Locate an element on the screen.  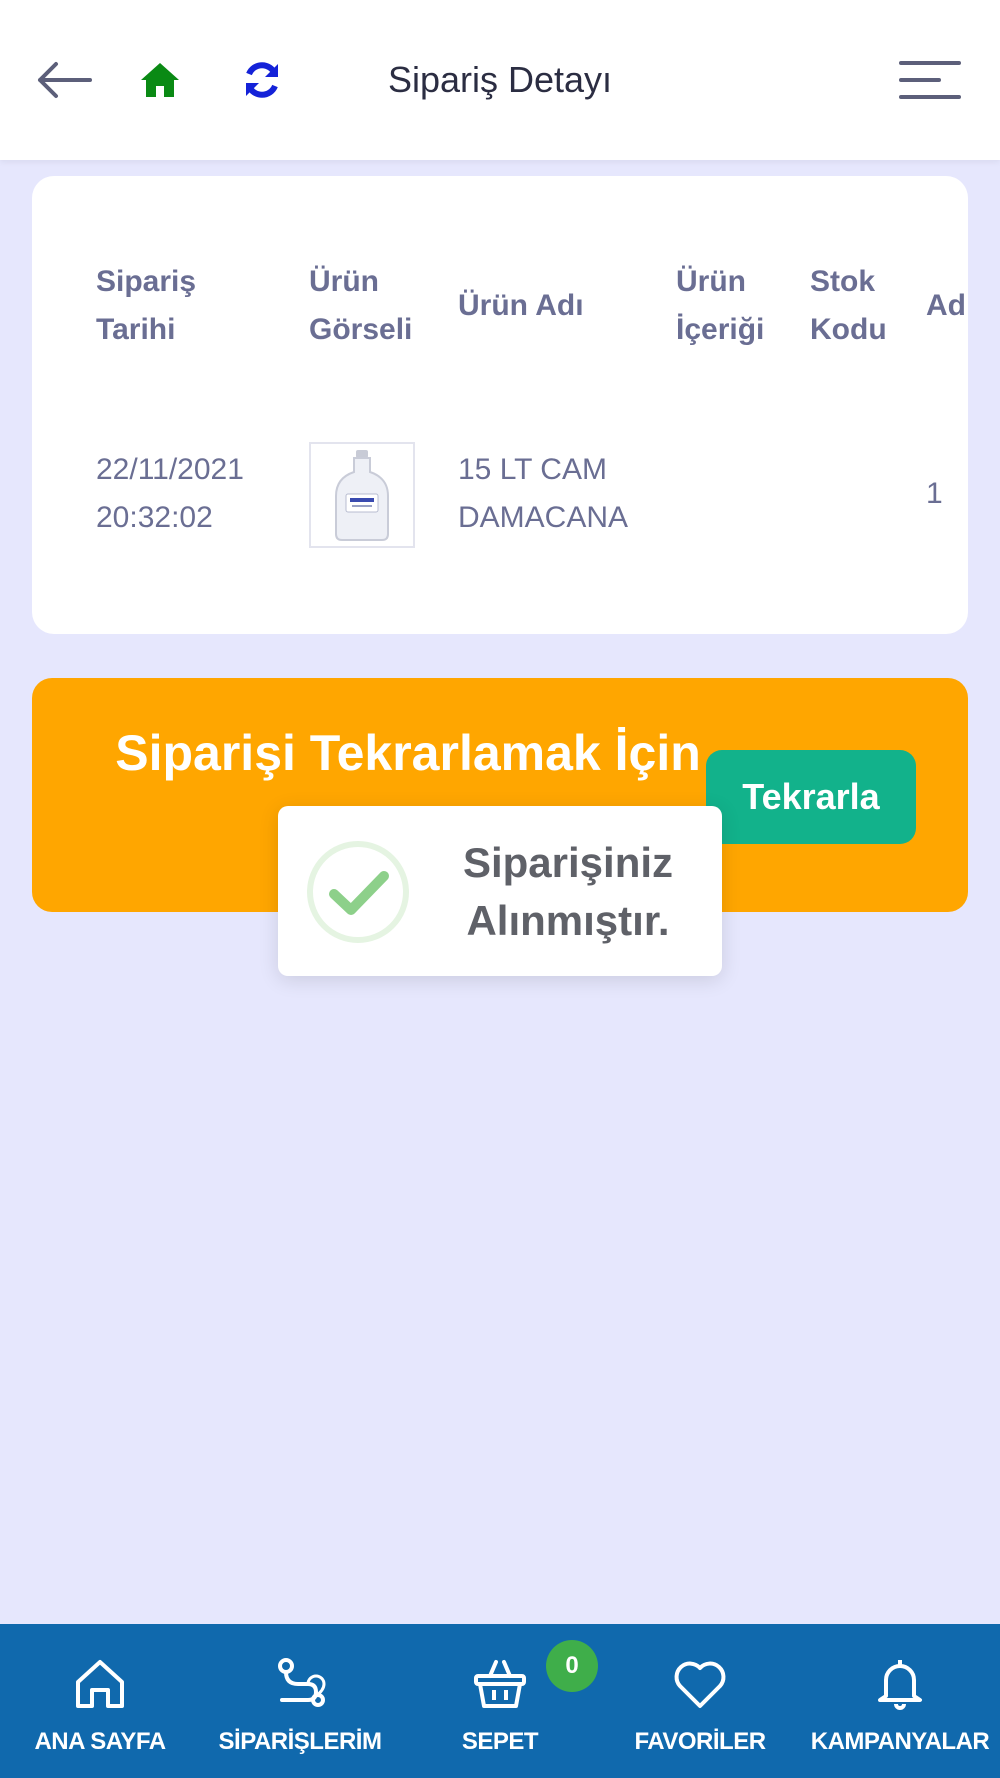
nav-item-favorites: FAVORİLER is located at coordinates (700, 1701).